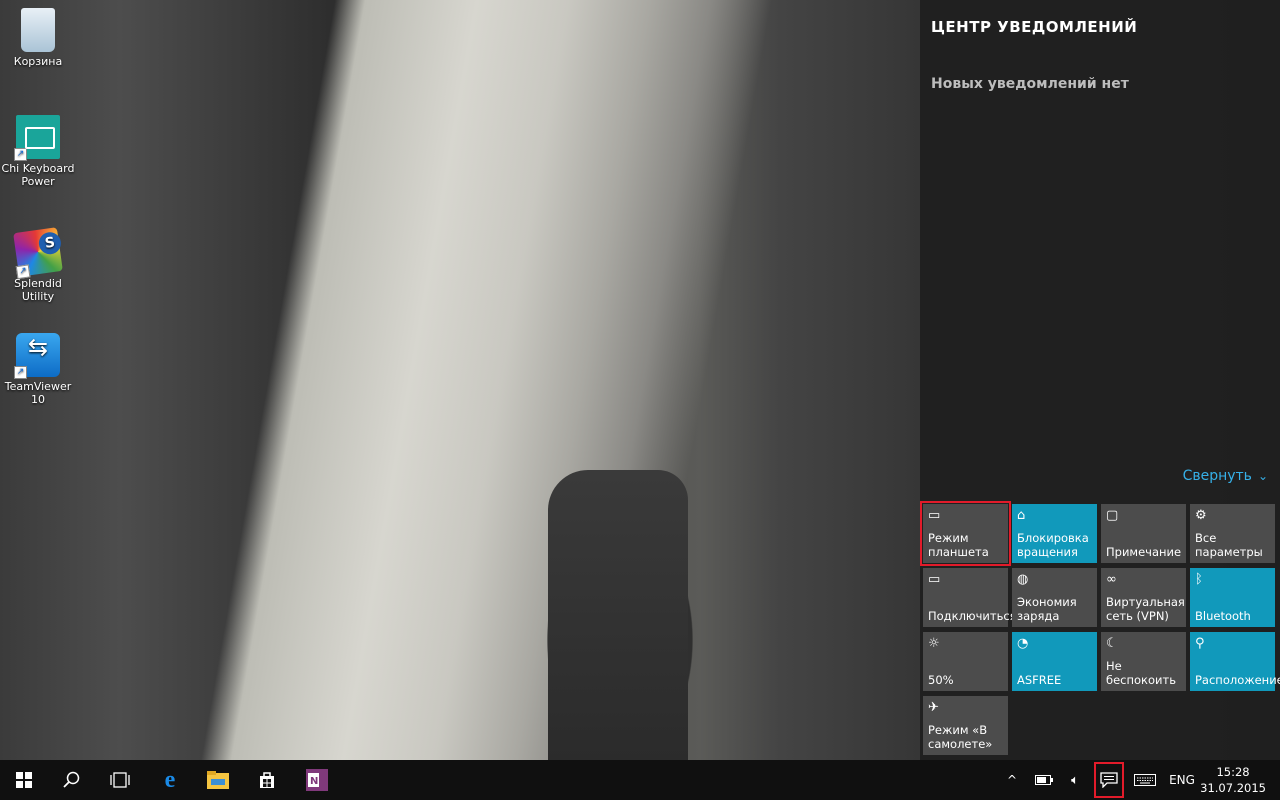  I want to click on tile-label: Bluetooth, so click(1223, 616).